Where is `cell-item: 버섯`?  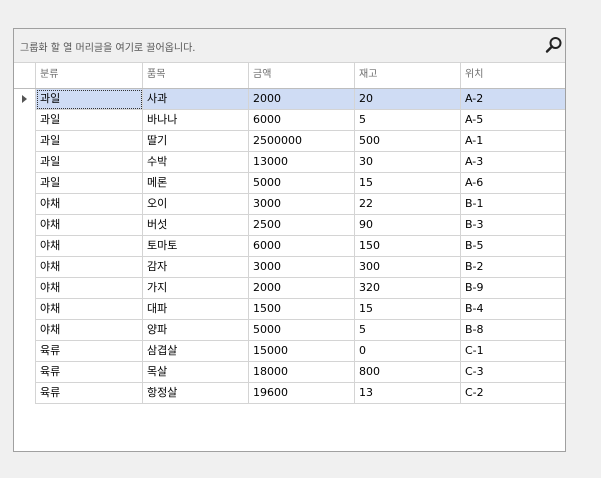
cell-item: 버섯 is located at coordinates (196, 225).